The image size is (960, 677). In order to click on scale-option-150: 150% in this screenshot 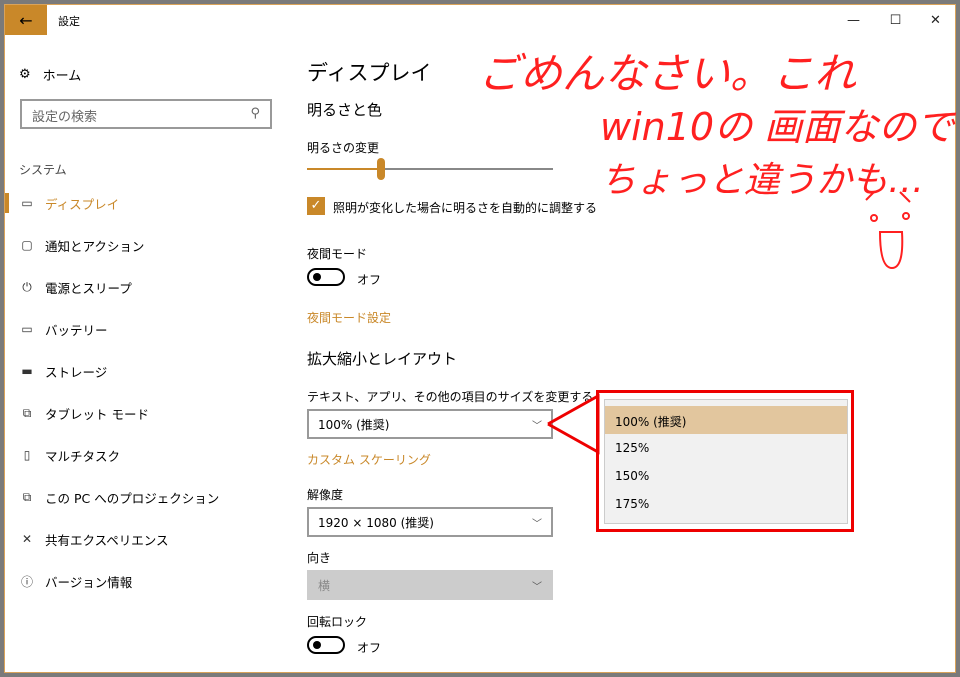, I will do `click(726, 476)`.